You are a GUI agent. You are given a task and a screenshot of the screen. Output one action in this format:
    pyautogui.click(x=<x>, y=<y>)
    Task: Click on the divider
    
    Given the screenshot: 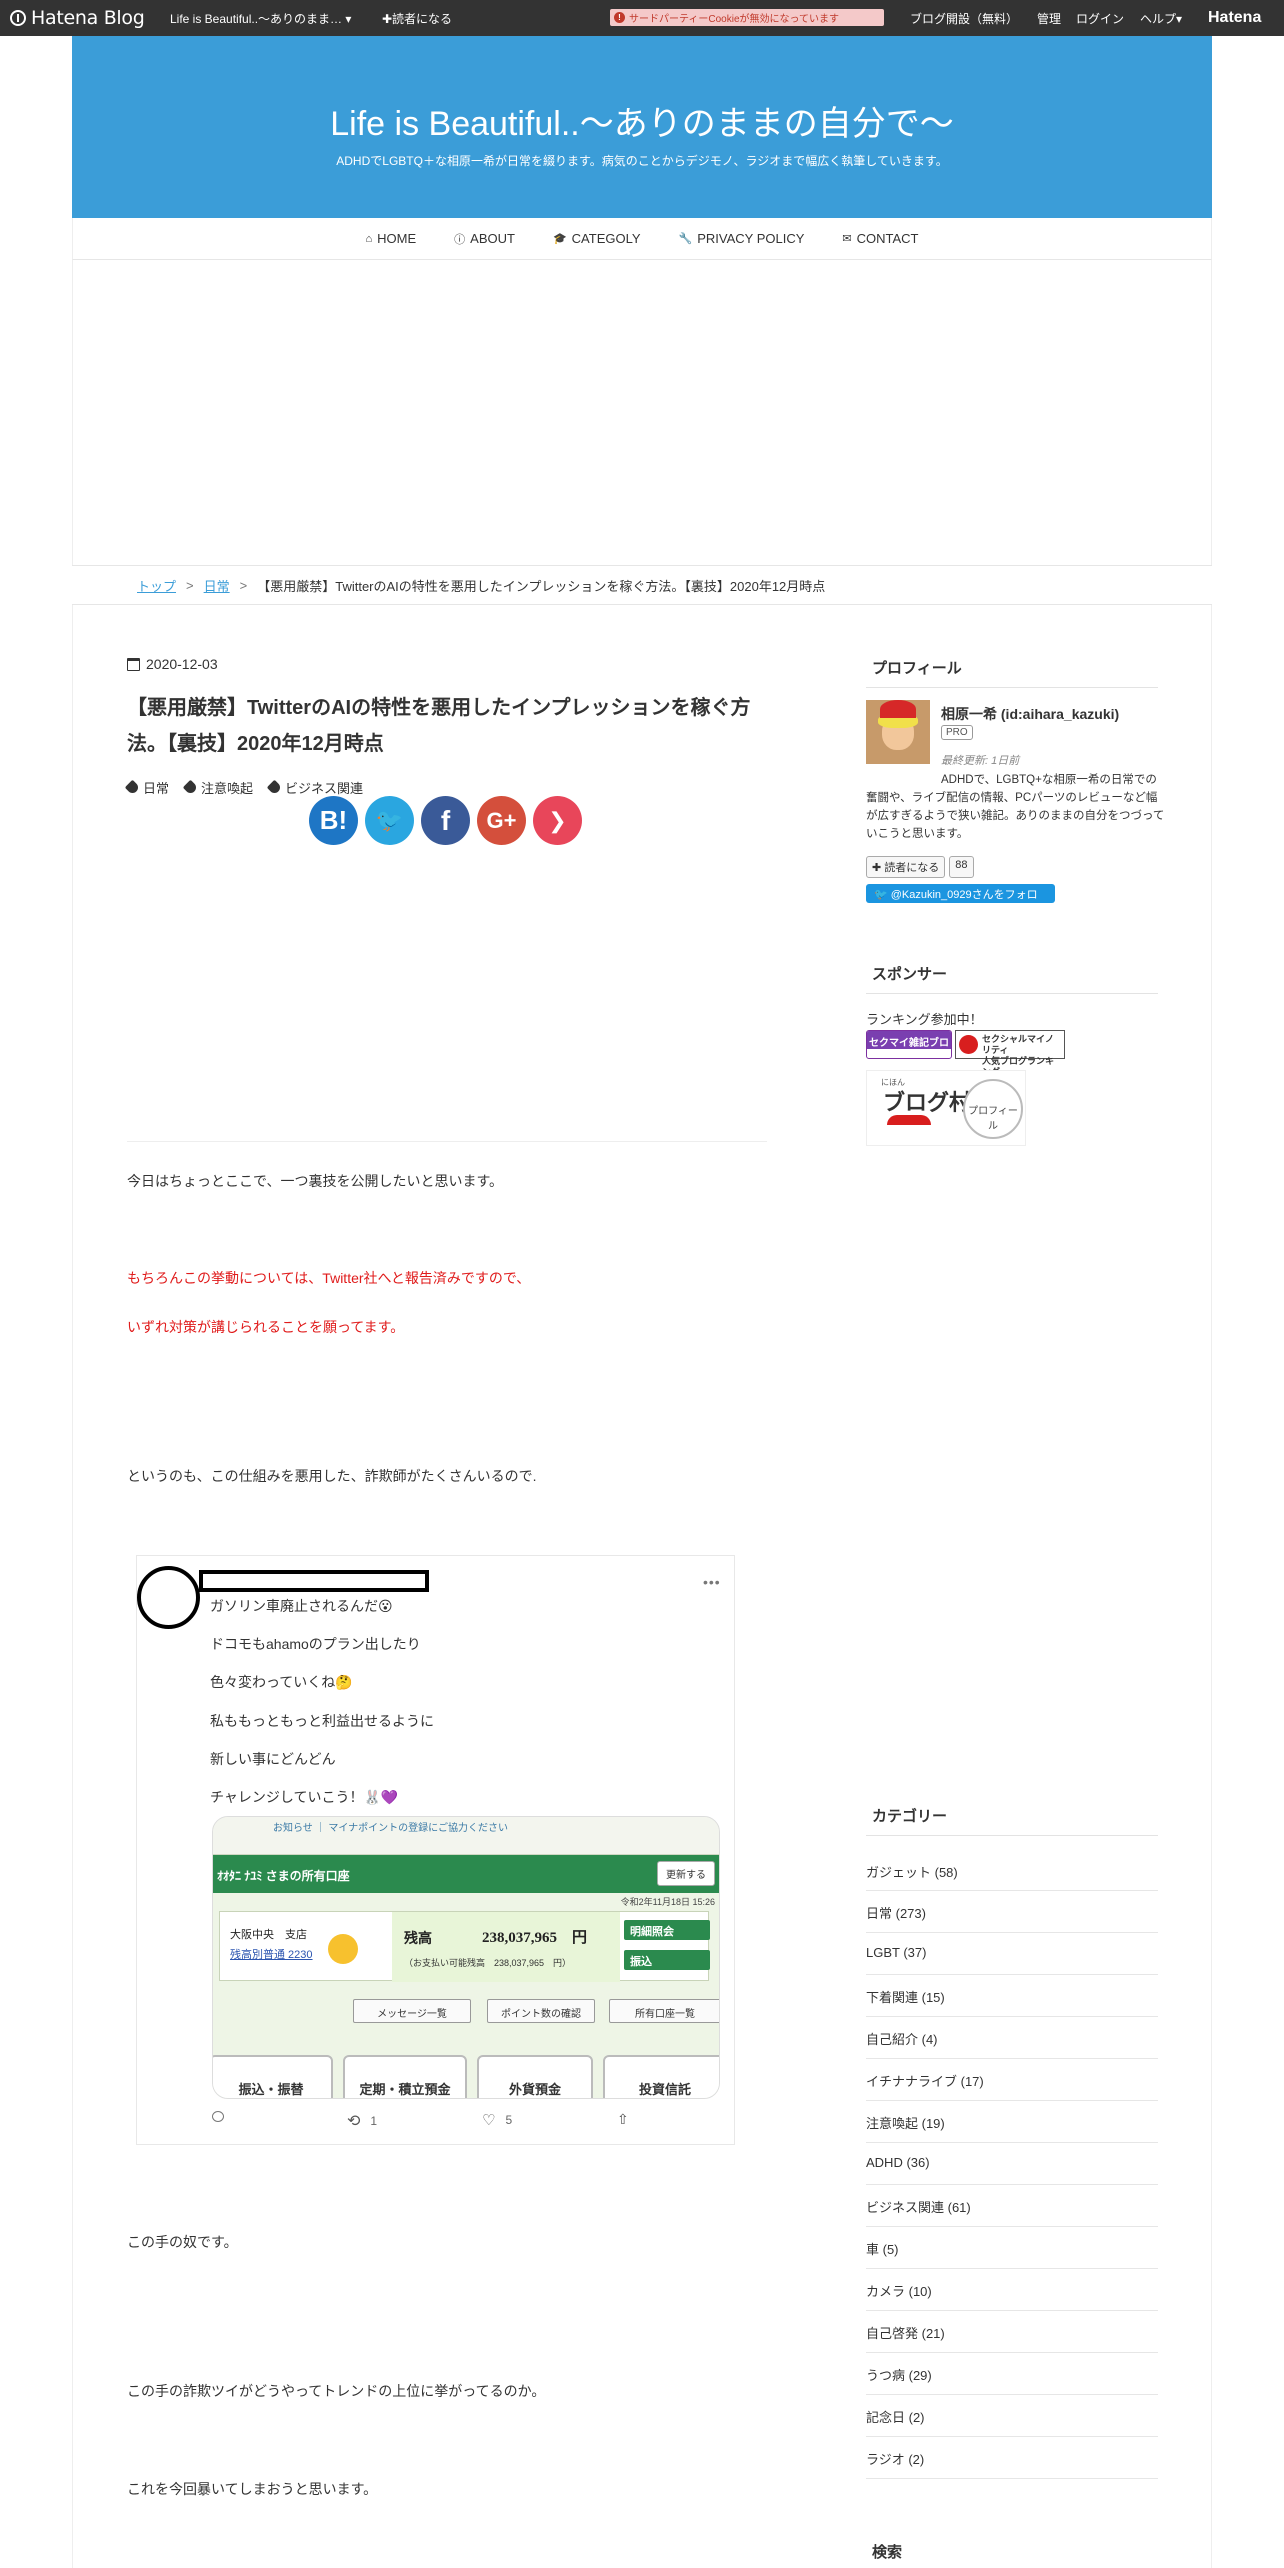 What is the action you would take?
    pyautogui.click(x=447, y=1141)
    